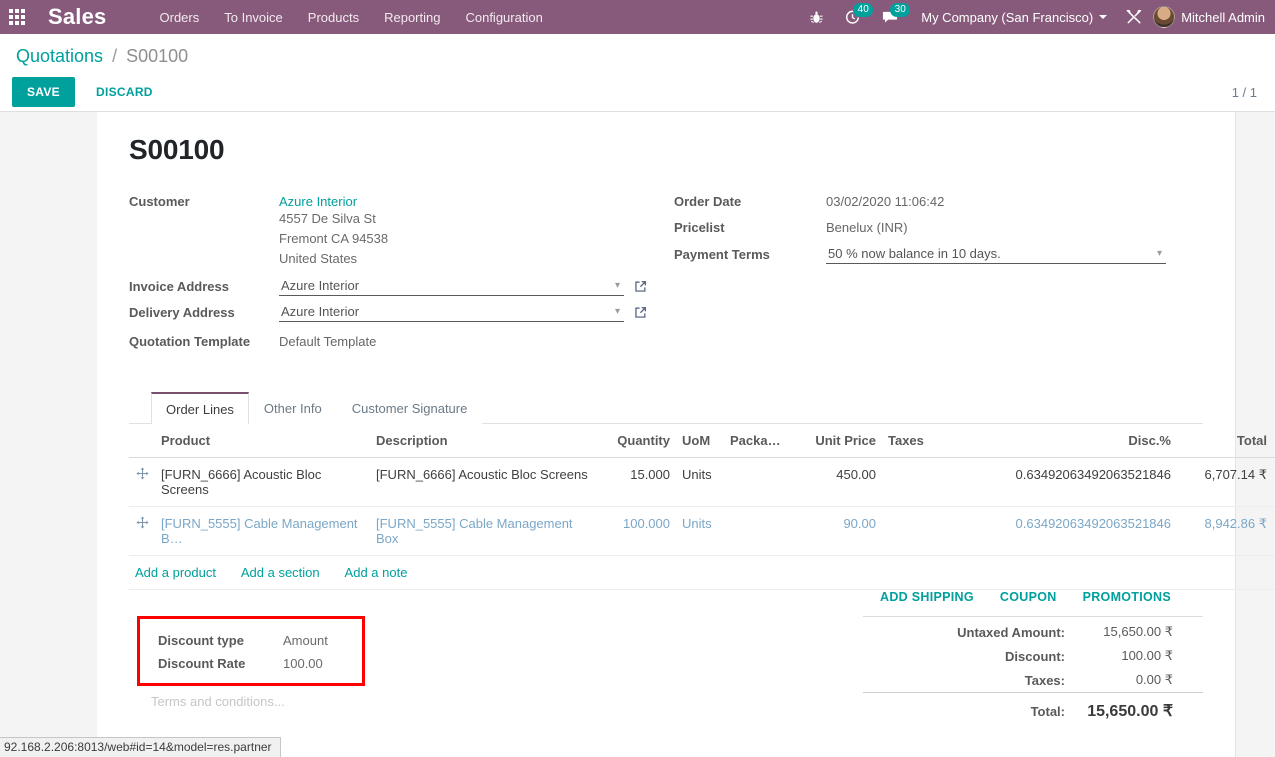 The image size is (1275, 757). What do you see at coordinates (1127, 597) in the screenshot?
I see `promotions-button: PROMOTIONS` at bounding box center [1127, 597].